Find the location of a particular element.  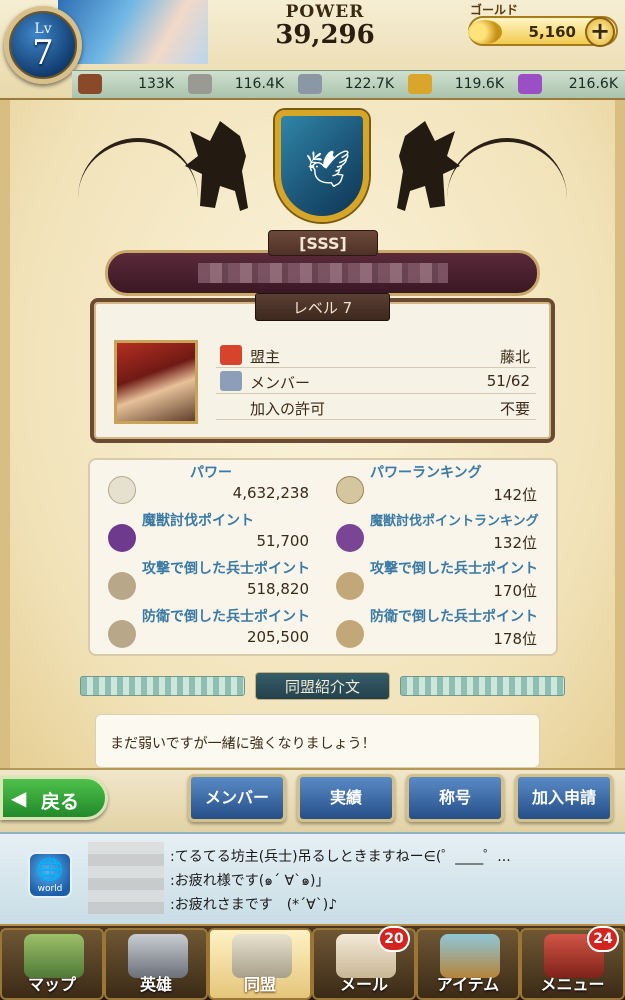

resource-iron: 122.7K is located at coordinates (348, 85).